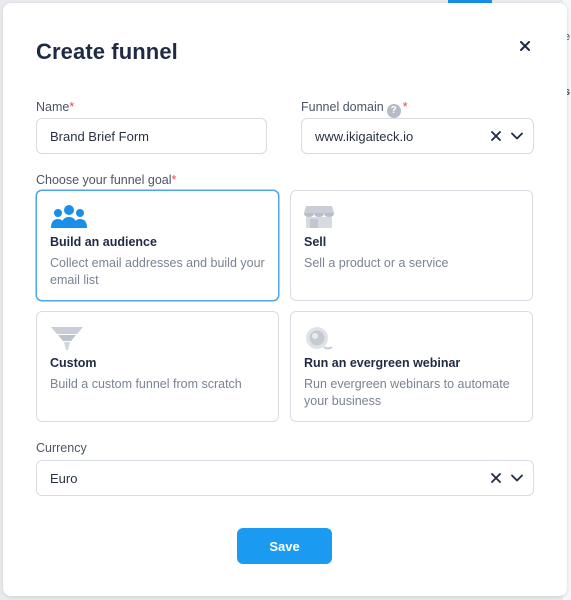 This screenshot has width=571, height=600. I want to click on close-icon, so click(525, 46).